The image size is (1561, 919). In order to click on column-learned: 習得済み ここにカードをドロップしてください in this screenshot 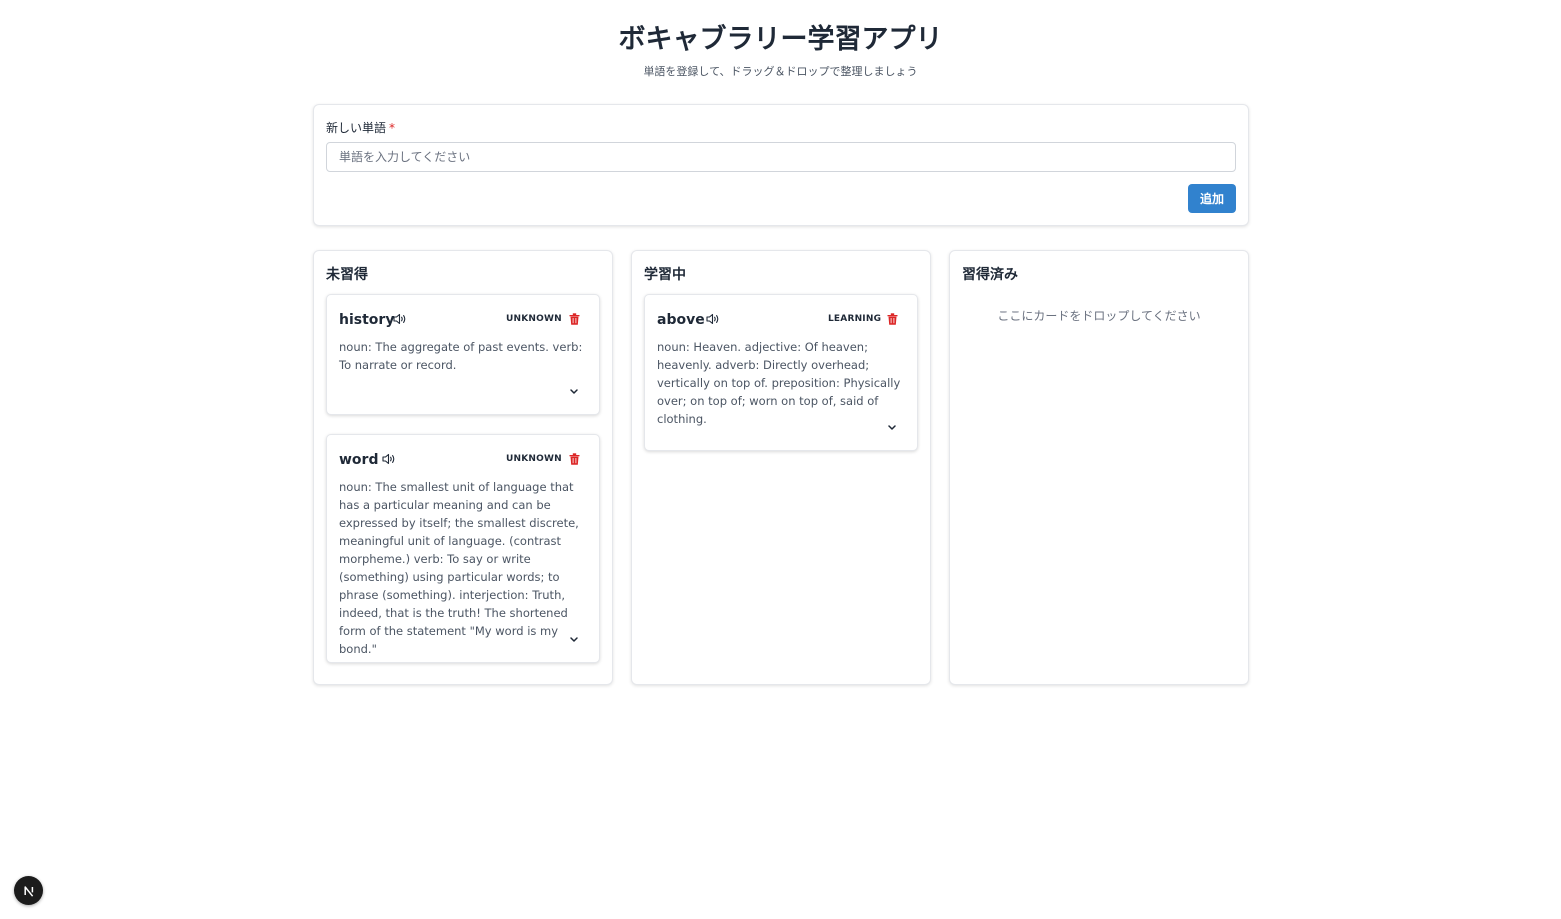, I will do `click(1099, 467)`.